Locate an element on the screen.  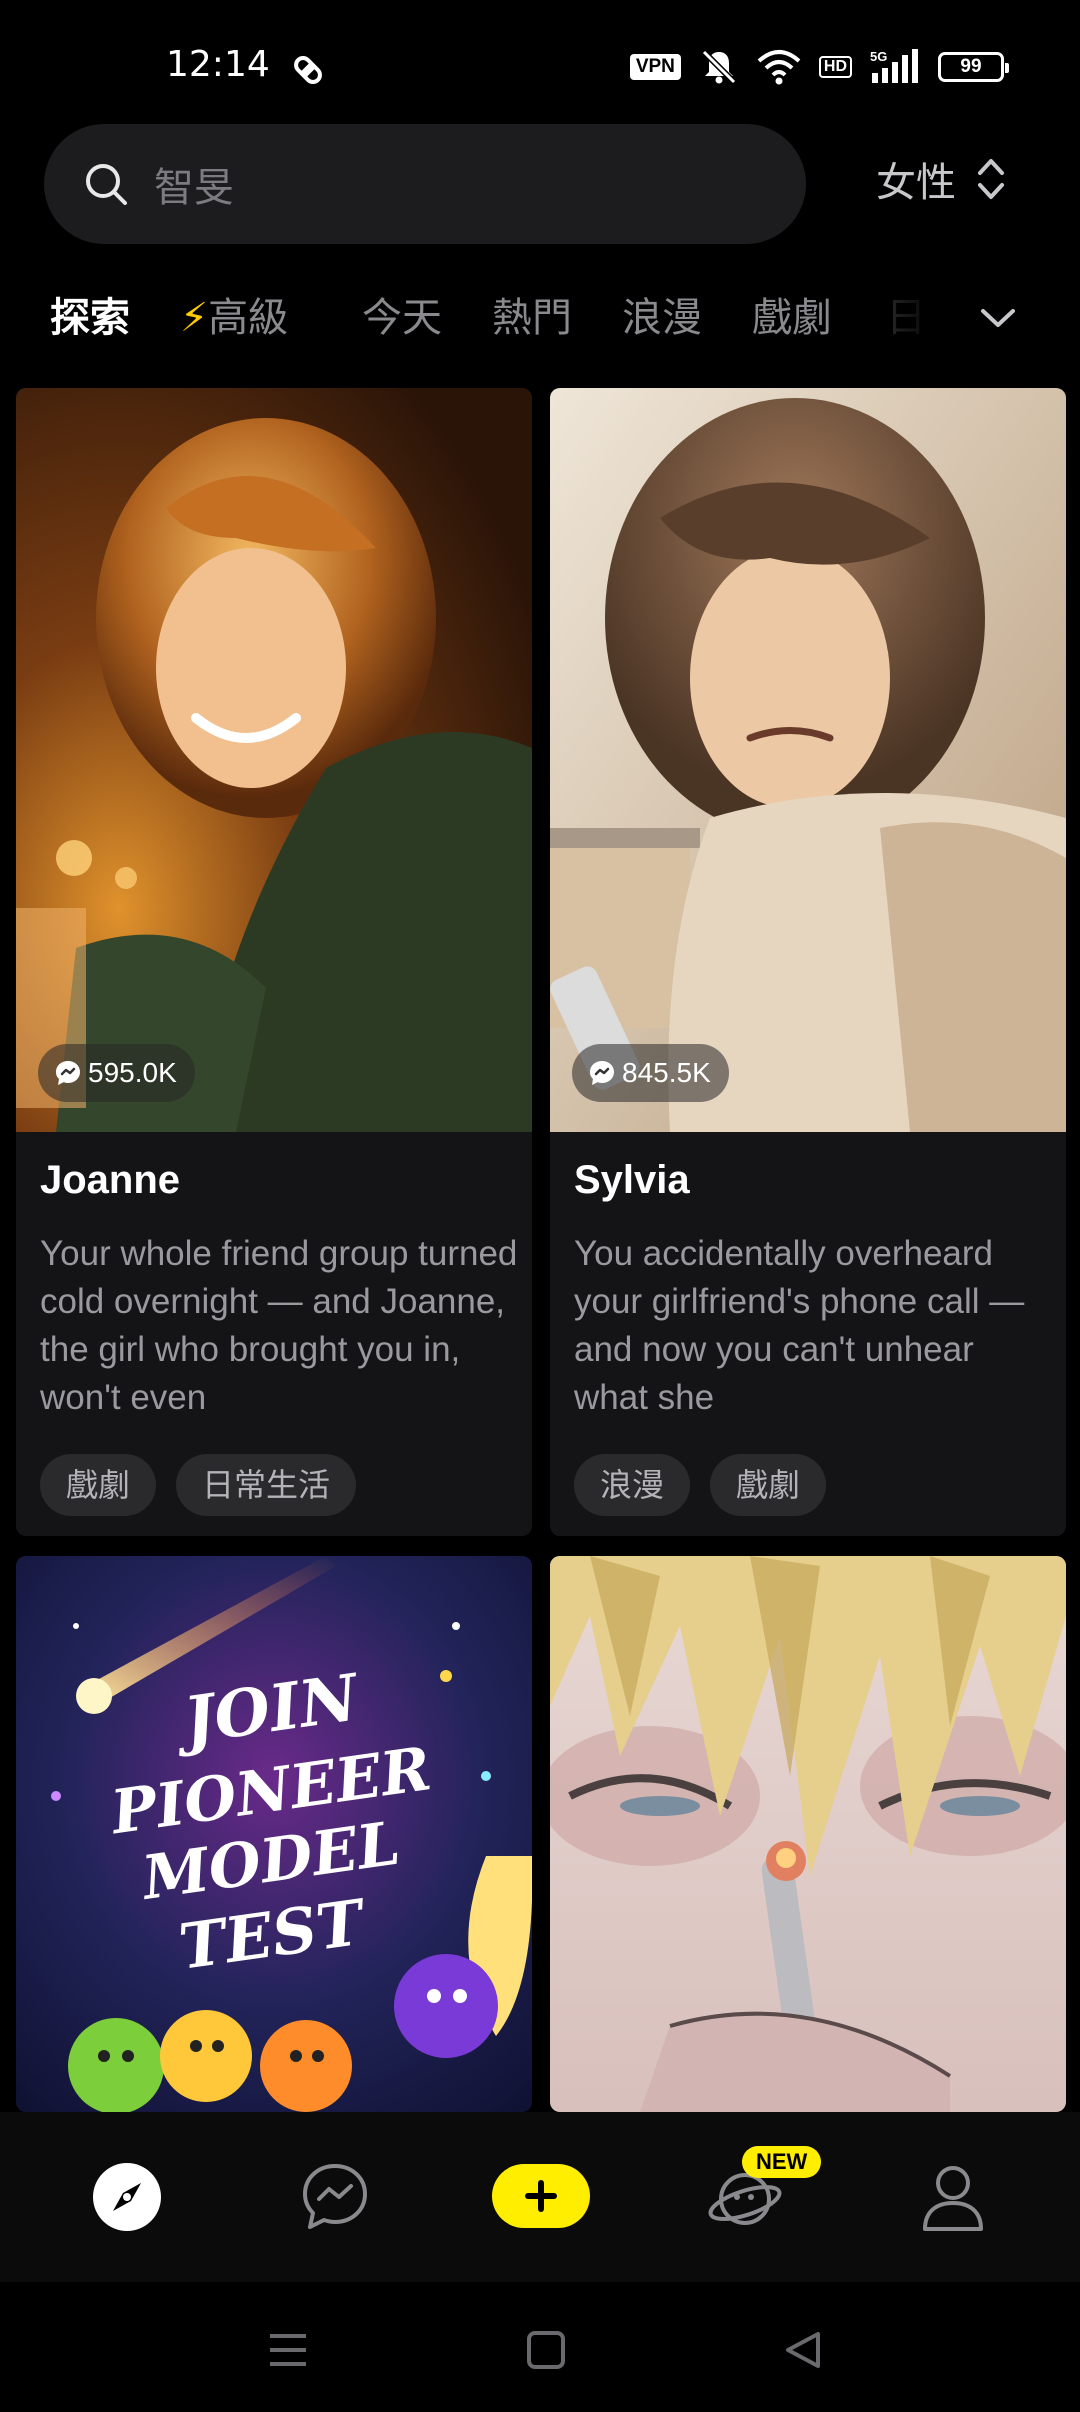
search-placeholder: 智旻 is located at coordinates (194, 188).